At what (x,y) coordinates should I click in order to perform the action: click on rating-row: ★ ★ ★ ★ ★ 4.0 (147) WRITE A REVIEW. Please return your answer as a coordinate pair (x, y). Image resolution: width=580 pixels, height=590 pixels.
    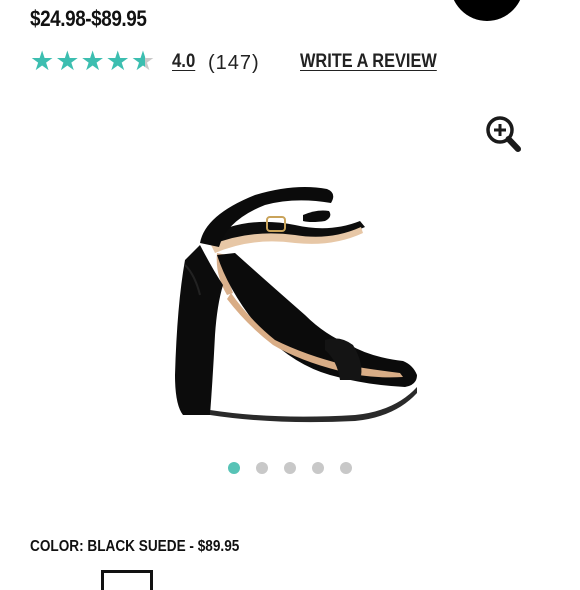
    Looking at the image, I should click on (240, 61).